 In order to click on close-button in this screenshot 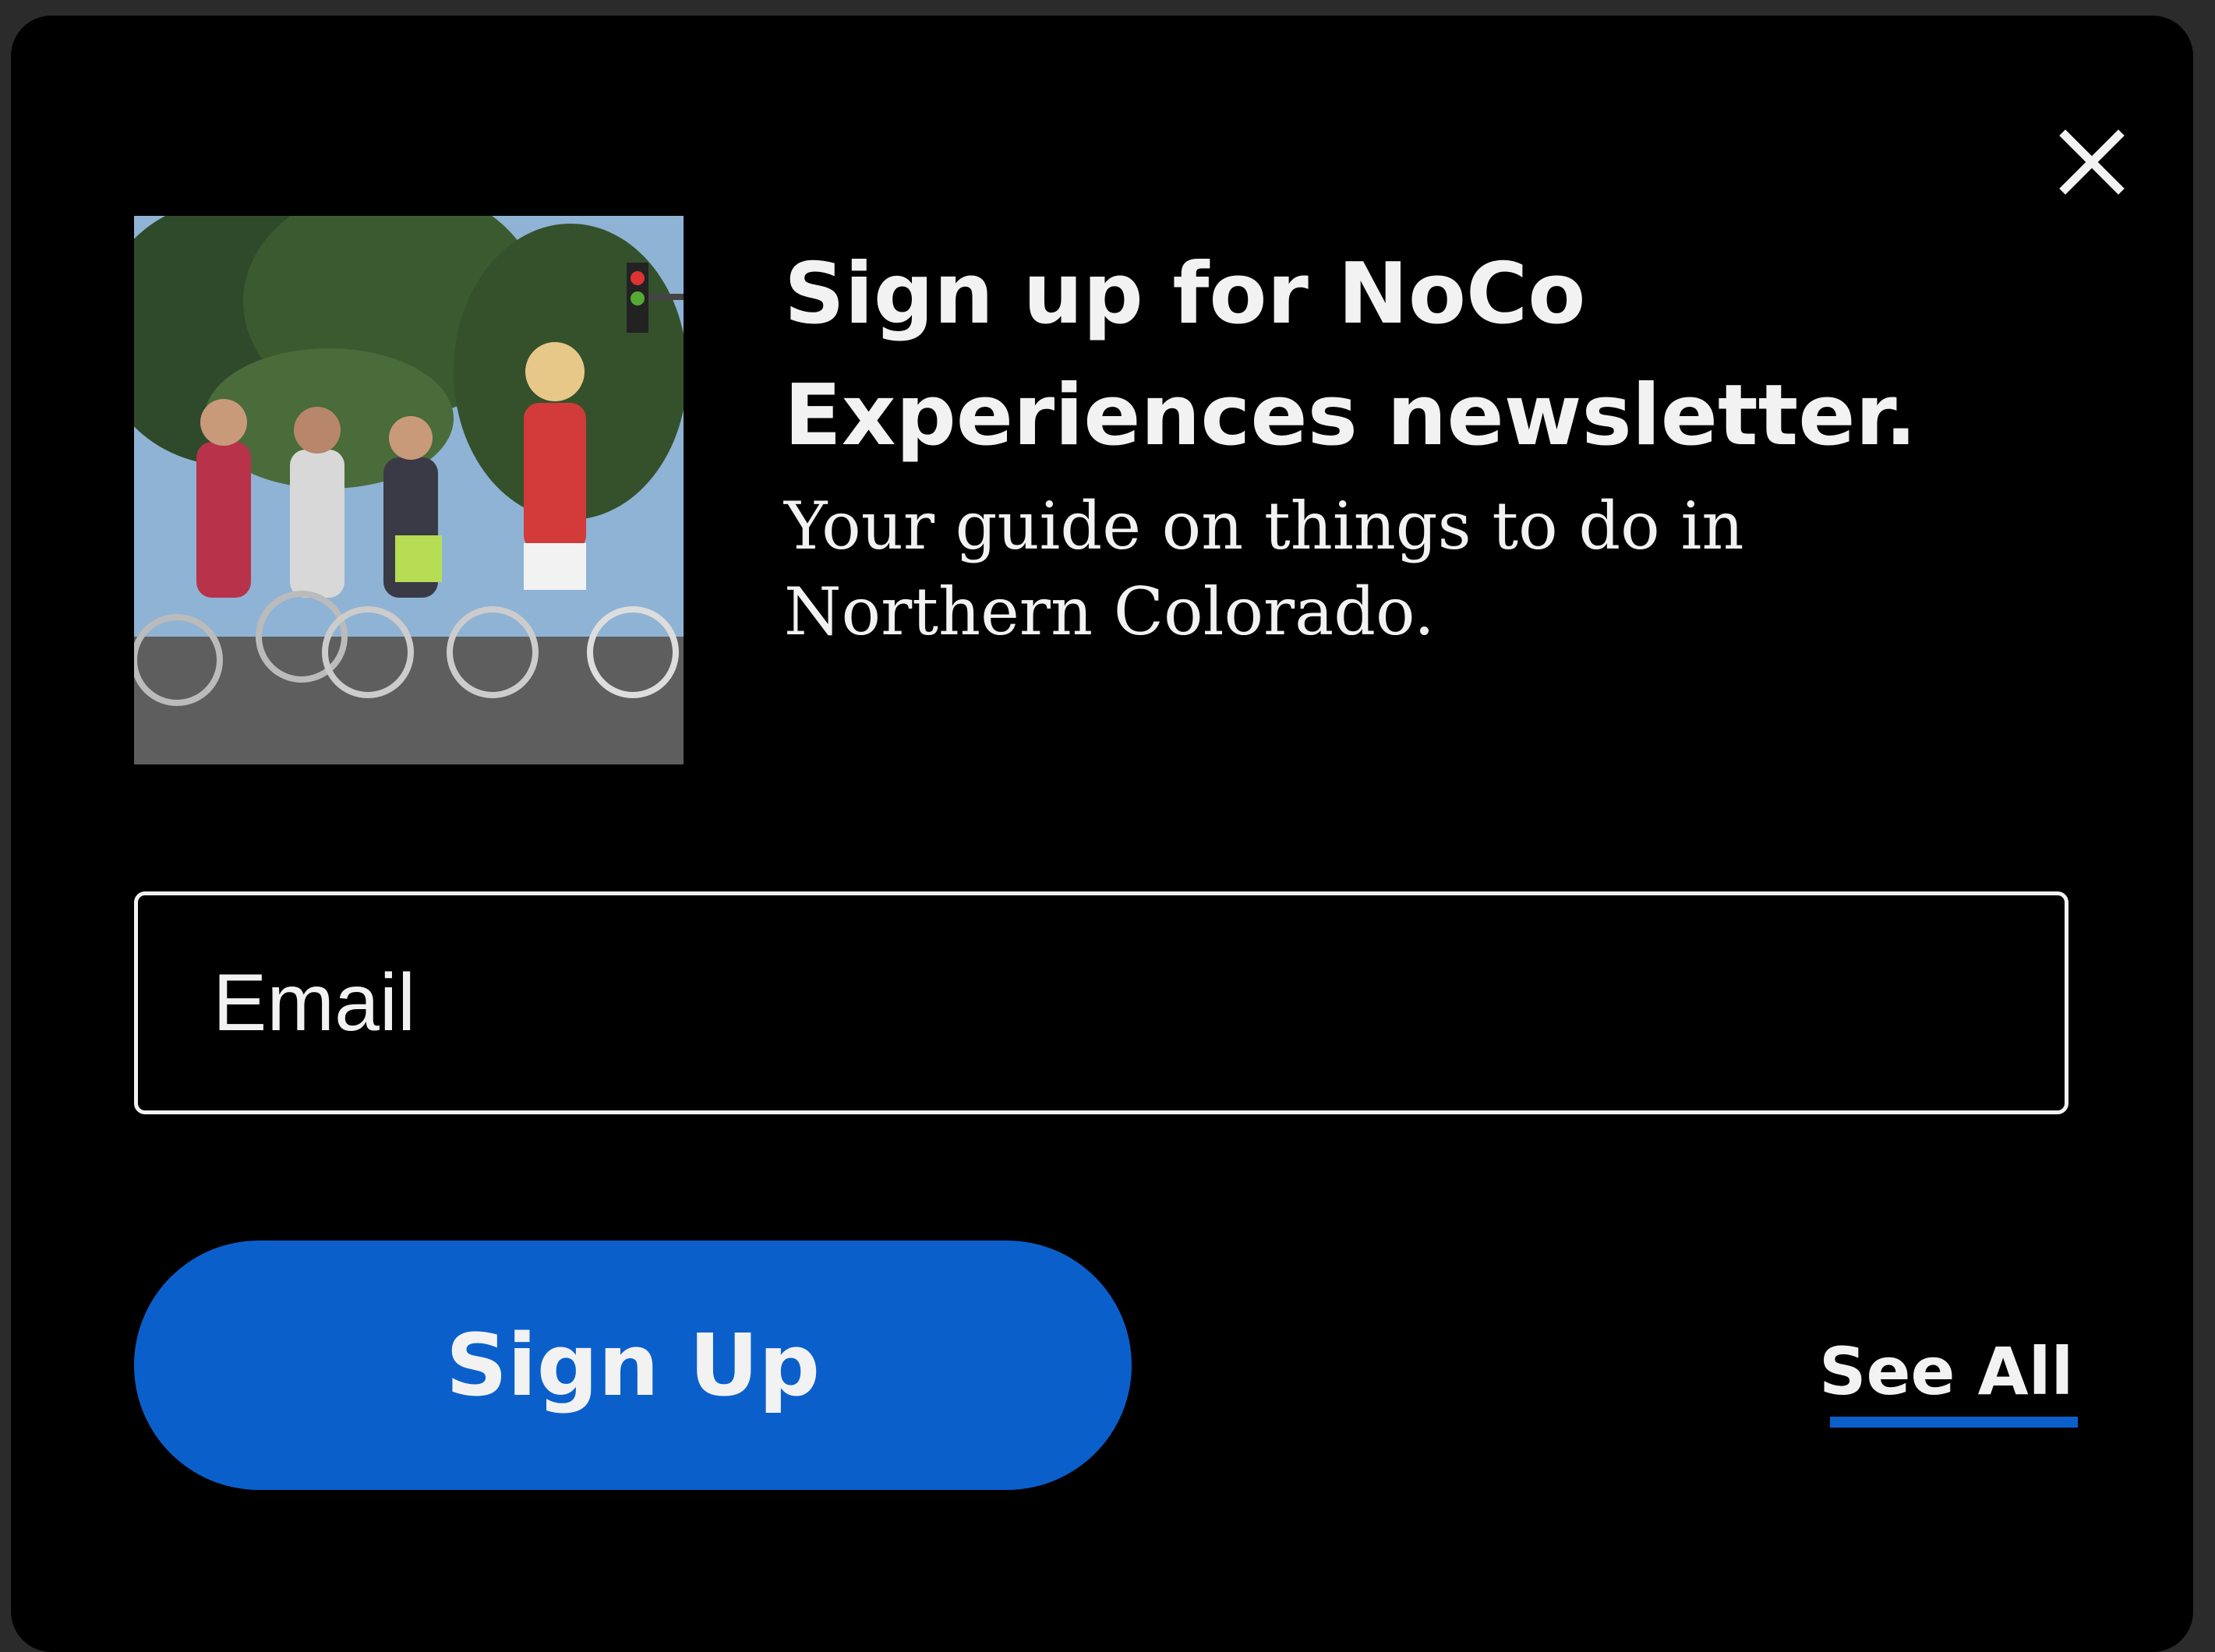, I will do `click(2092, 162)`.